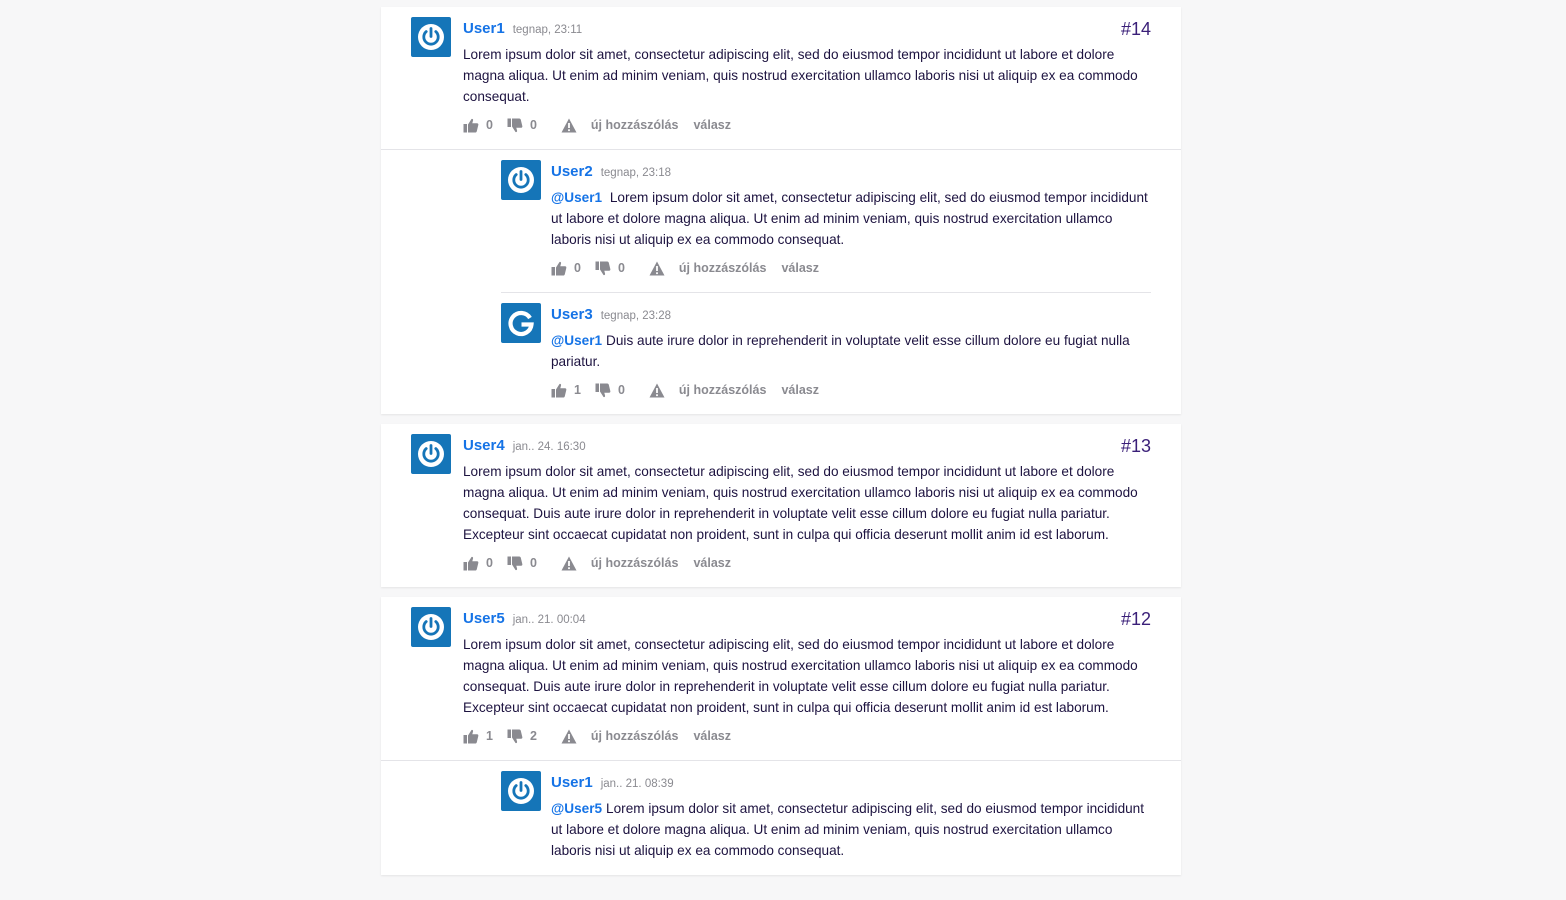 This screenshot has width=1566, height=900. I want to click on mention-link: @User5, so click(576, 808).